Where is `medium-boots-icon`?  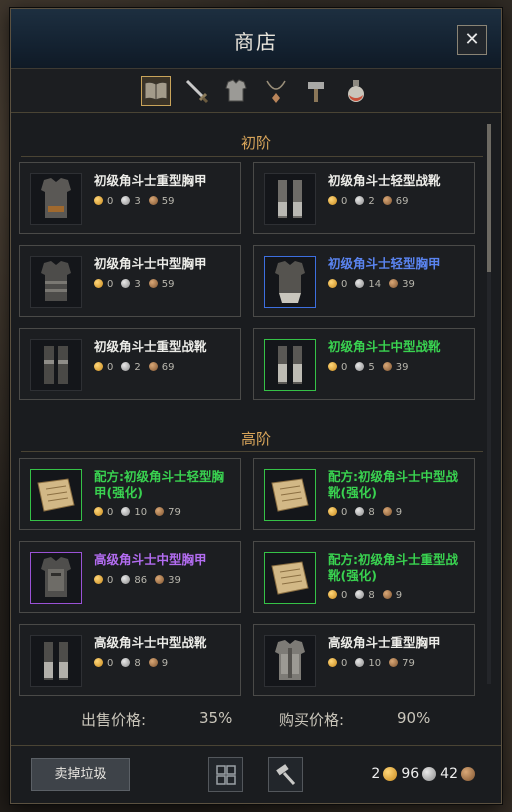 medium-boots-icon is located at coordinates (290, 365).